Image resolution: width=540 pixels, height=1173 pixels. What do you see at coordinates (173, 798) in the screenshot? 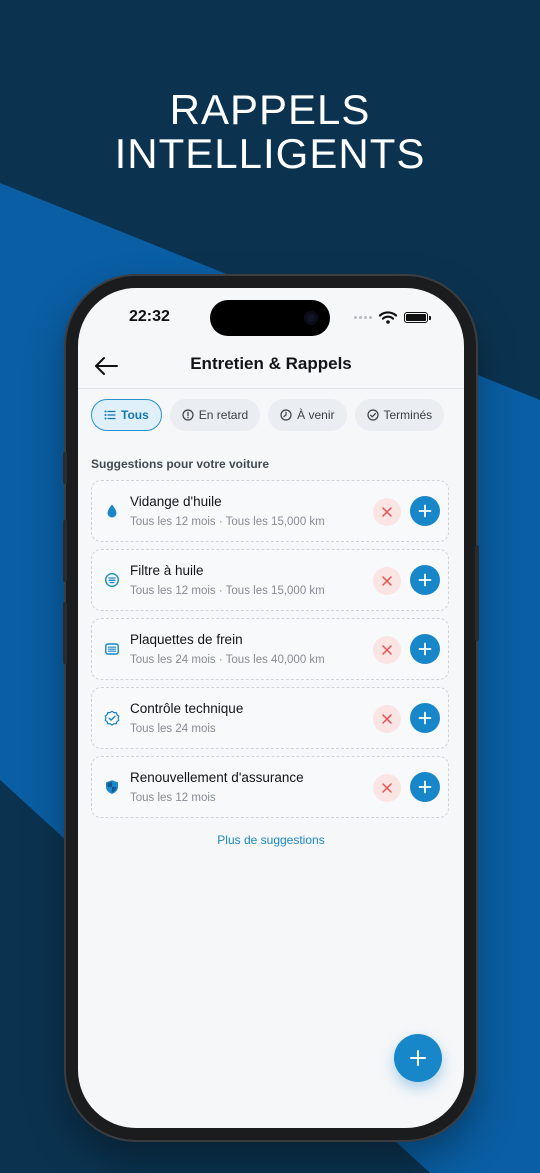
I see `suggestion-subtitle: Tous les 12 mois` at bounding box center [173, 798].